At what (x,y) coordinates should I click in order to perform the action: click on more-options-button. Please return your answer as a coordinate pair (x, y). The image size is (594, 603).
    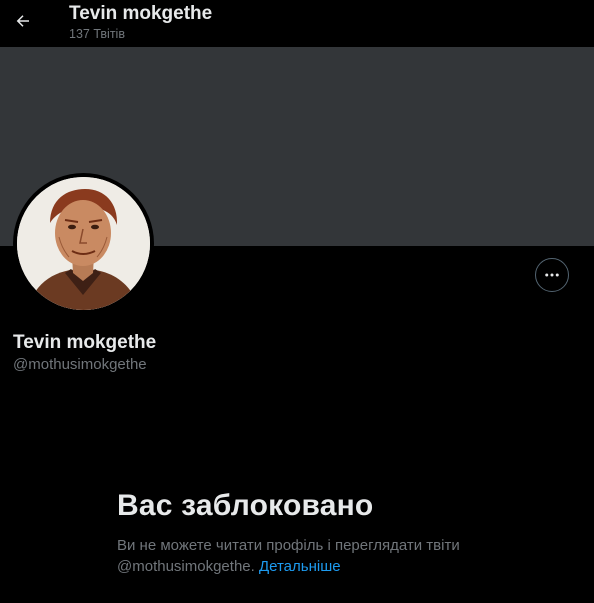
    Looking at the image, I should click on (552, 275).